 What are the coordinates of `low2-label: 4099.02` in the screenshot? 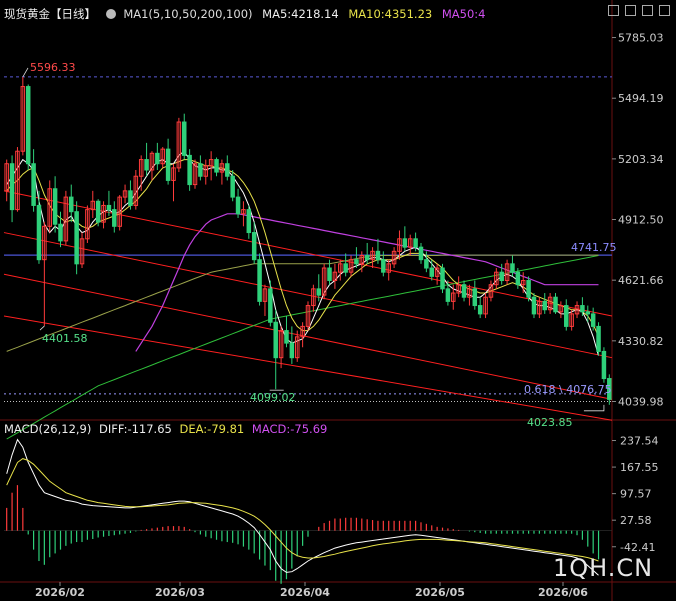 It's located at (273, 397).